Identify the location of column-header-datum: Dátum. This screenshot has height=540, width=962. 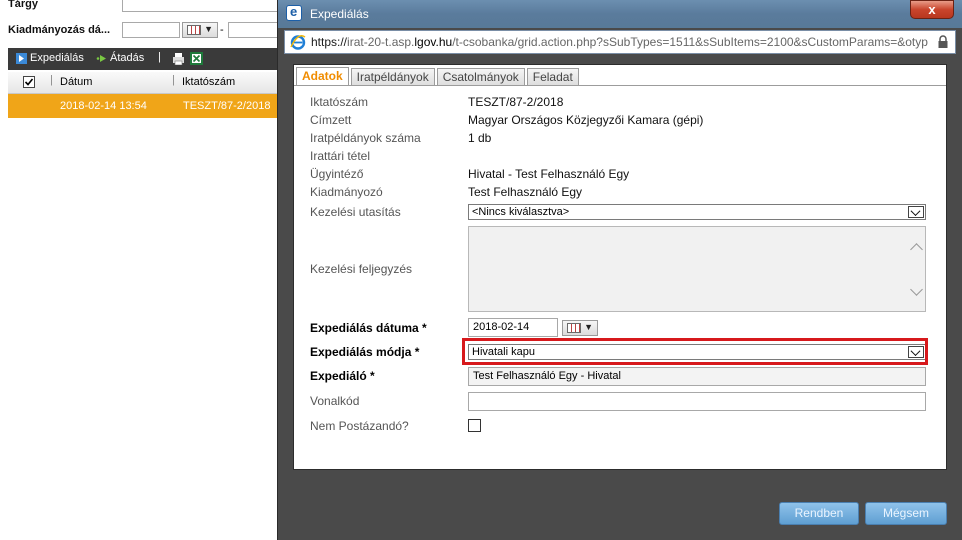
(76, 82).